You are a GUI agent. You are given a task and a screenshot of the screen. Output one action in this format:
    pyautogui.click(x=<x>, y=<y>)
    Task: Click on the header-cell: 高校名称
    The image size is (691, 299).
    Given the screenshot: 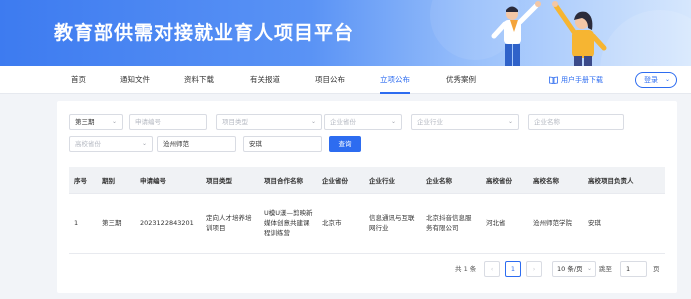 What is the action you would take?
    pyautogui.click(x=555, y=180)
    